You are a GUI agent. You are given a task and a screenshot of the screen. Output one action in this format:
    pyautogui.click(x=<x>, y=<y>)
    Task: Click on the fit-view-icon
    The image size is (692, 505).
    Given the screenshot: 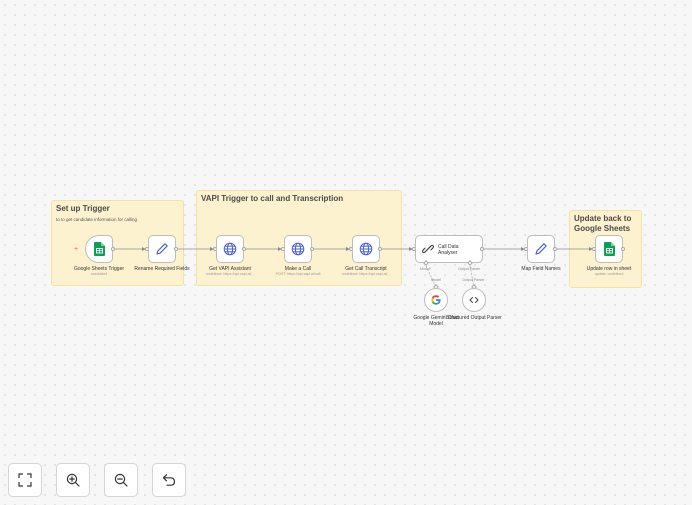 What is the action you would take?
    pyautogui.click(x=25, y=480)
    